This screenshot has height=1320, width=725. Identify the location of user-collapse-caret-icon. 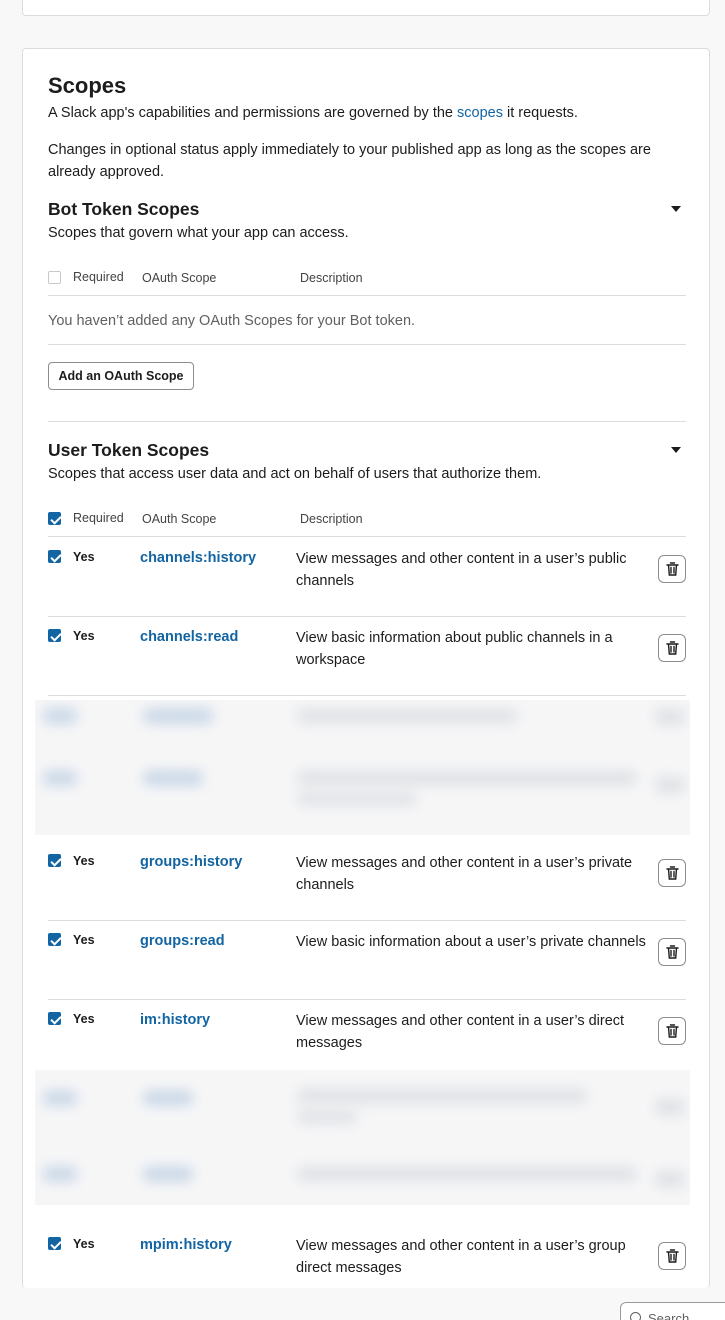
(676, 450).